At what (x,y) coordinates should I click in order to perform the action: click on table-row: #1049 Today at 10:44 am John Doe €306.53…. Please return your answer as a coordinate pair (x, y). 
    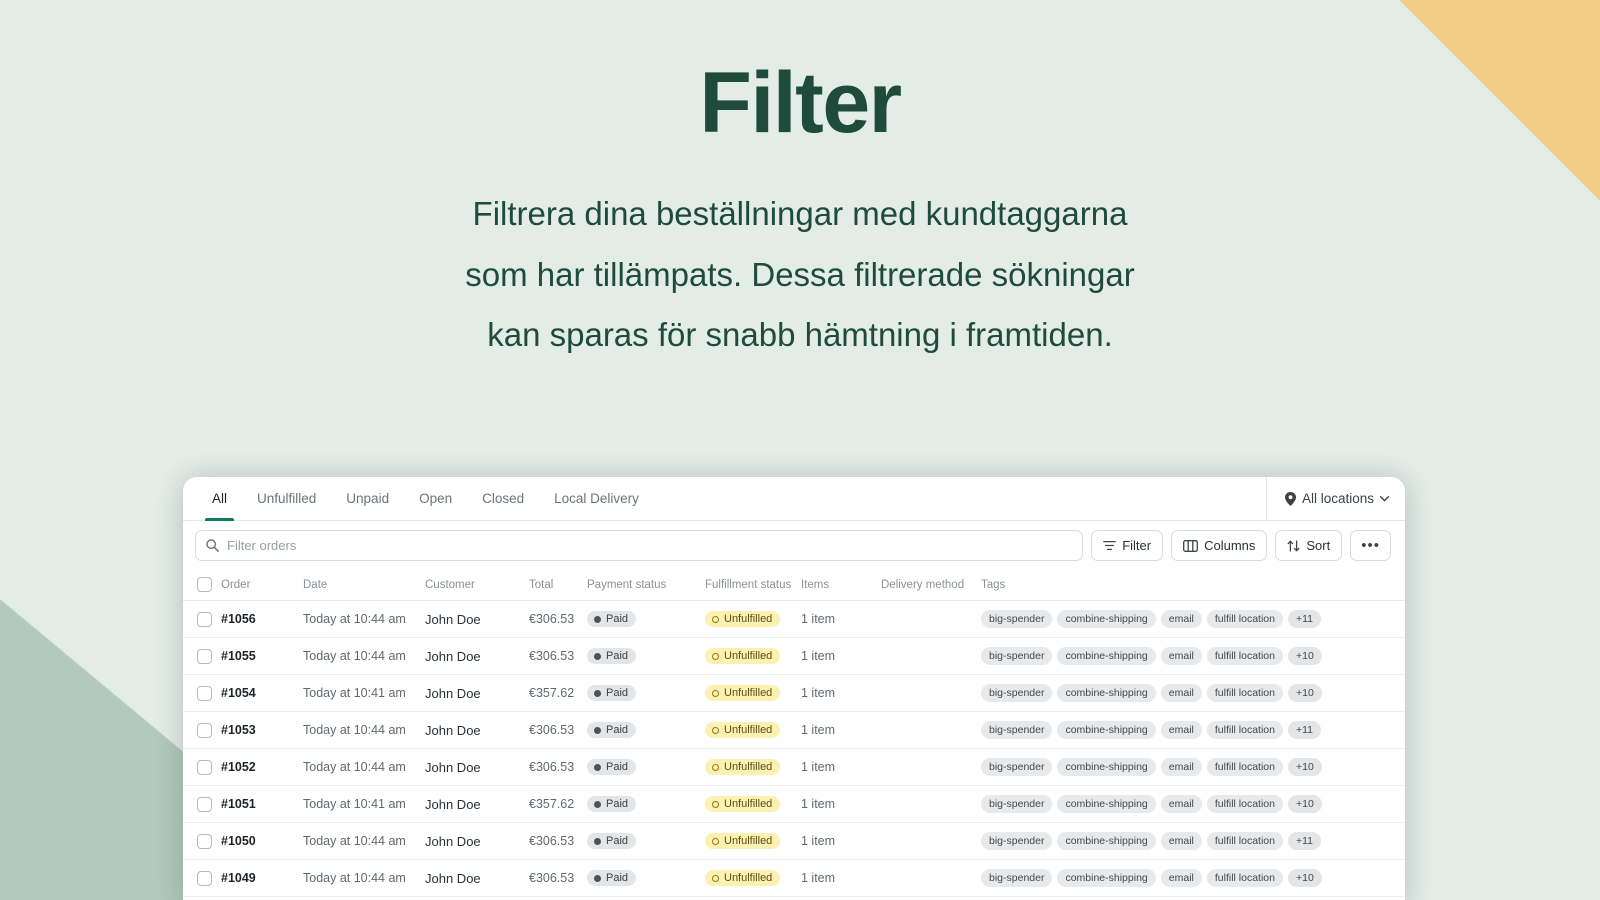
    Looking at the image, I should click on (794, 878).